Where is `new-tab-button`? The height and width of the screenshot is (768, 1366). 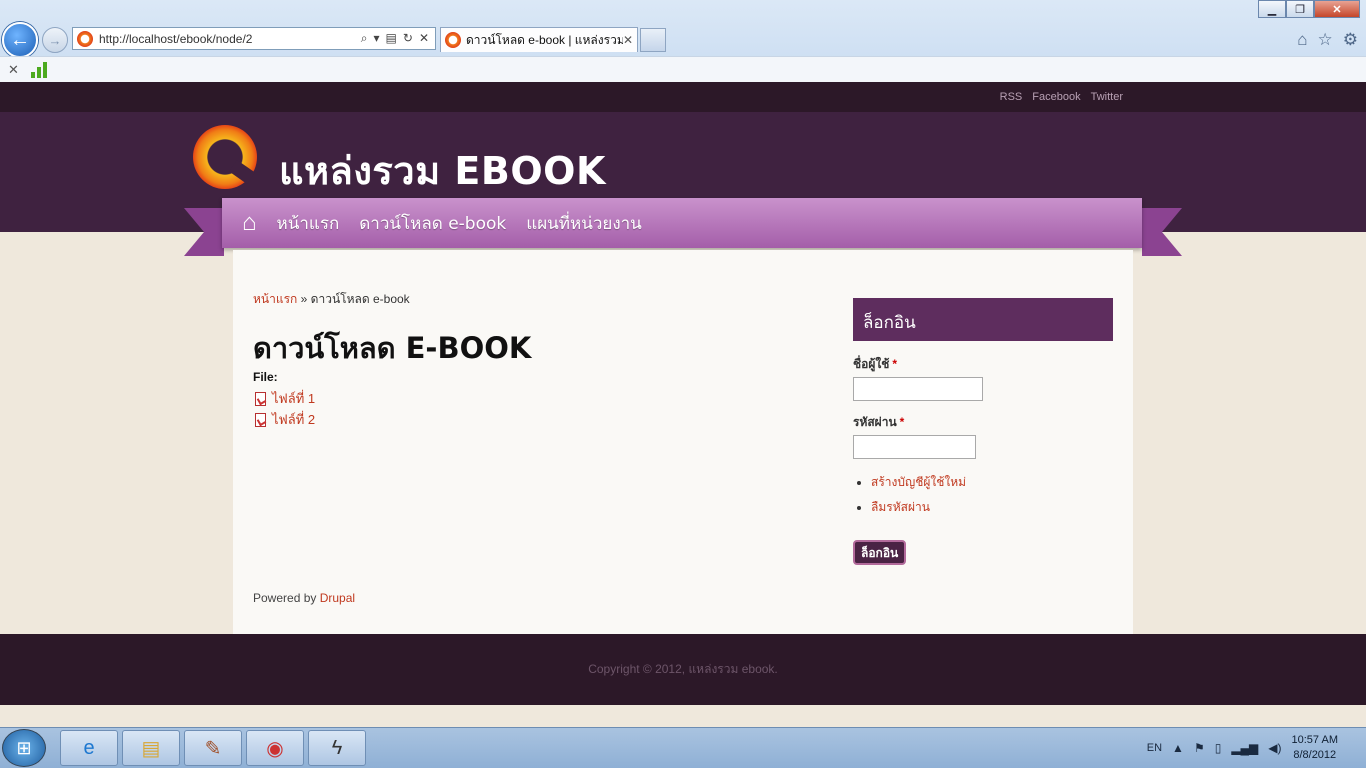 new-tab-button is located at coordinates (653, 40).